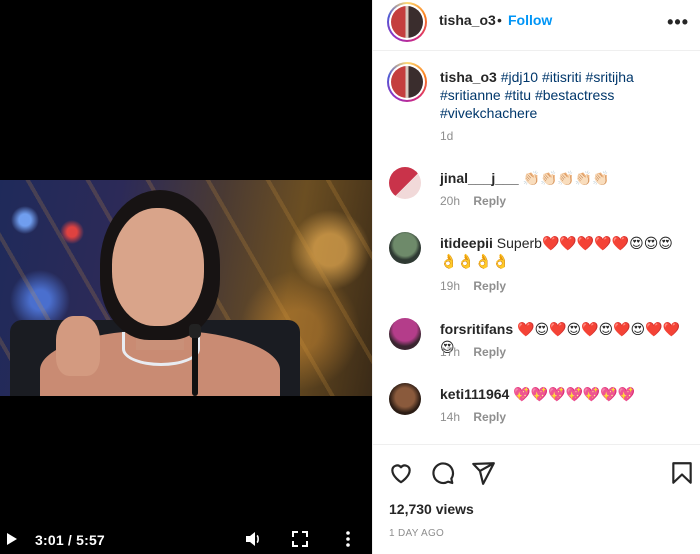 This screenshot has width=700, height=554. What do you see at coordinates (476, 329) in the screenshot?
I see `commenter-username: forsritifans` at bounding box center [476, 329].